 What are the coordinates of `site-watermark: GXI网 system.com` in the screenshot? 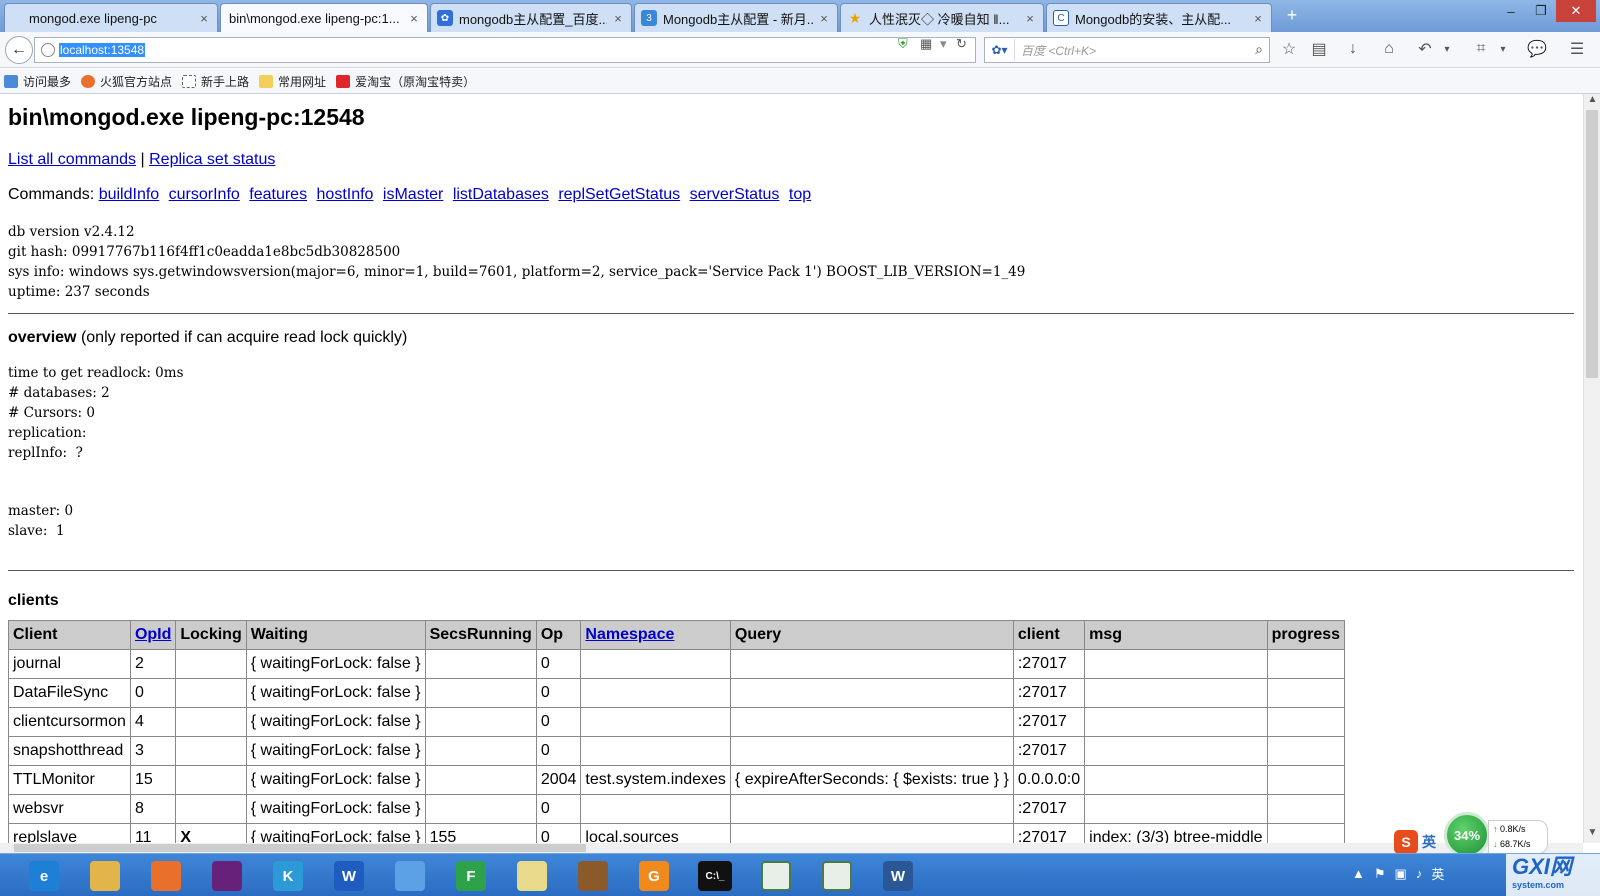 It's located at (1553, 875).